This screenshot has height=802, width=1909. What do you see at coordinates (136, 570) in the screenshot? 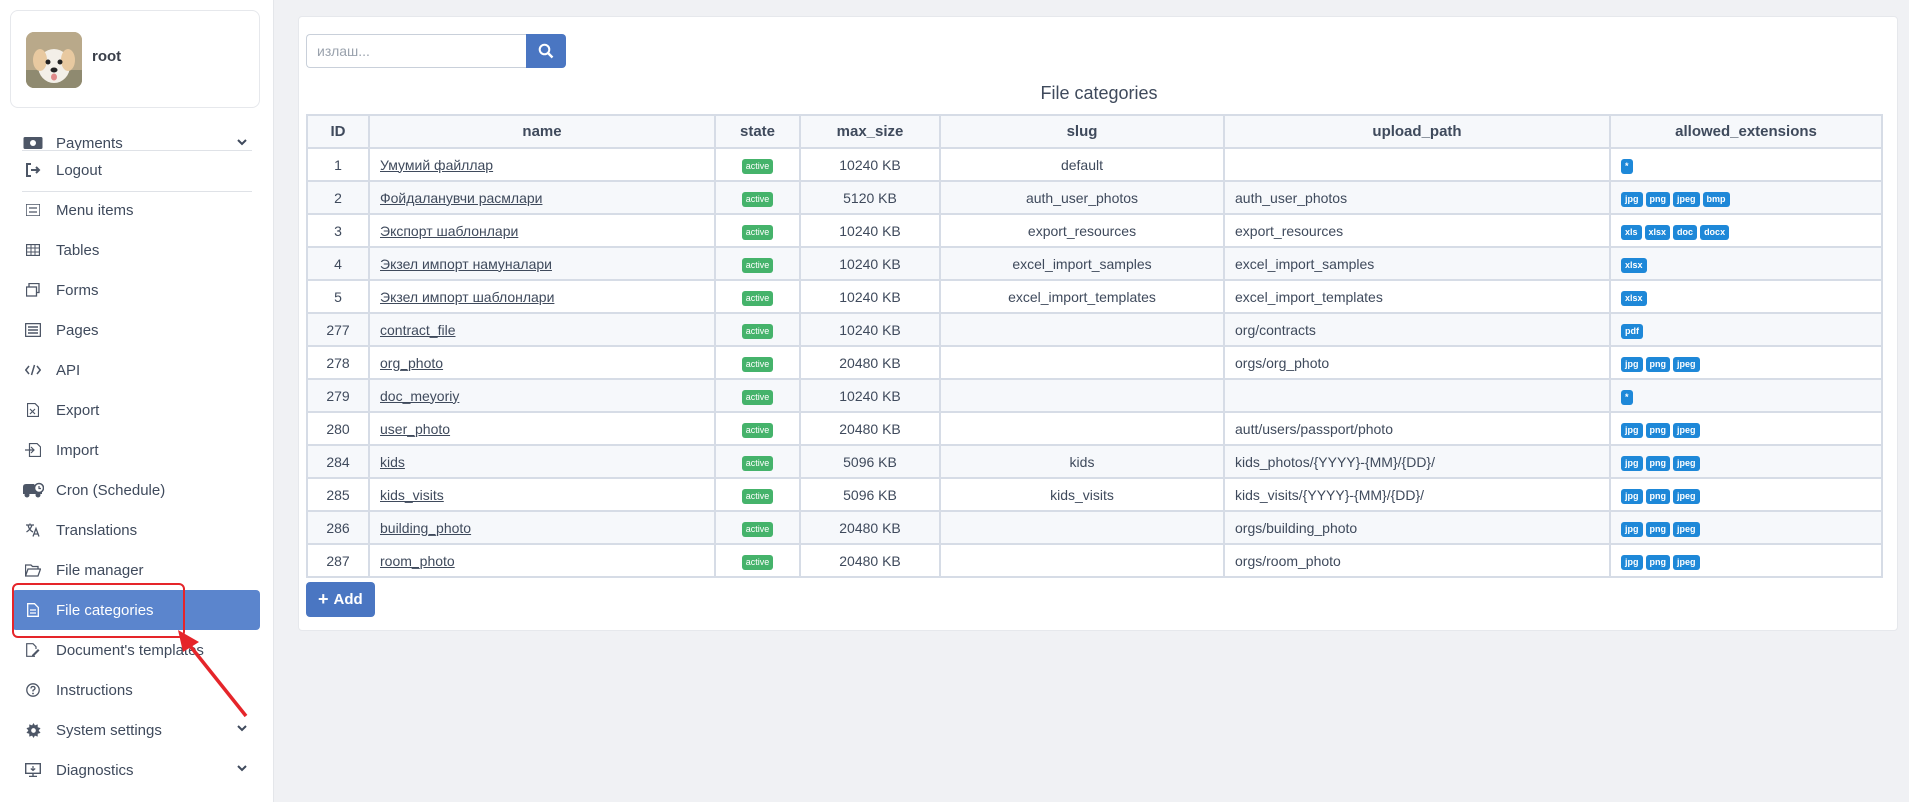
I see `sidebar-item-file-manager: File manager` at bounding box center [136, 570].